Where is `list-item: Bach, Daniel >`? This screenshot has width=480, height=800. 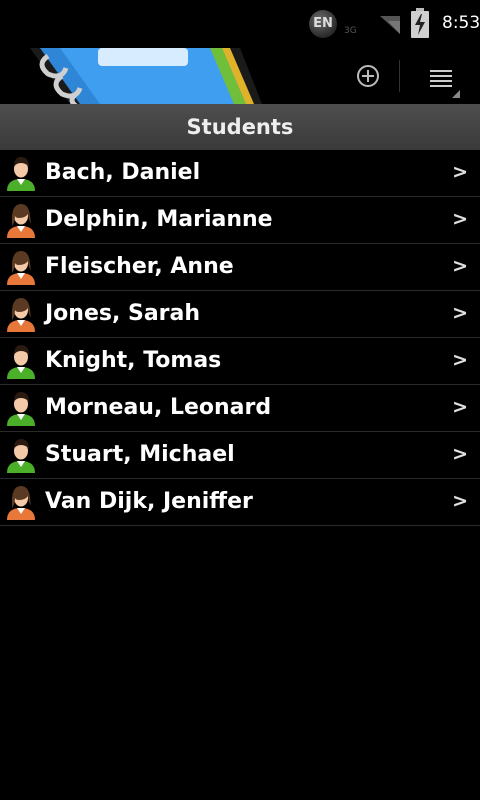 list-item: Bach, Daniel > is located at coordinates (240, 173).